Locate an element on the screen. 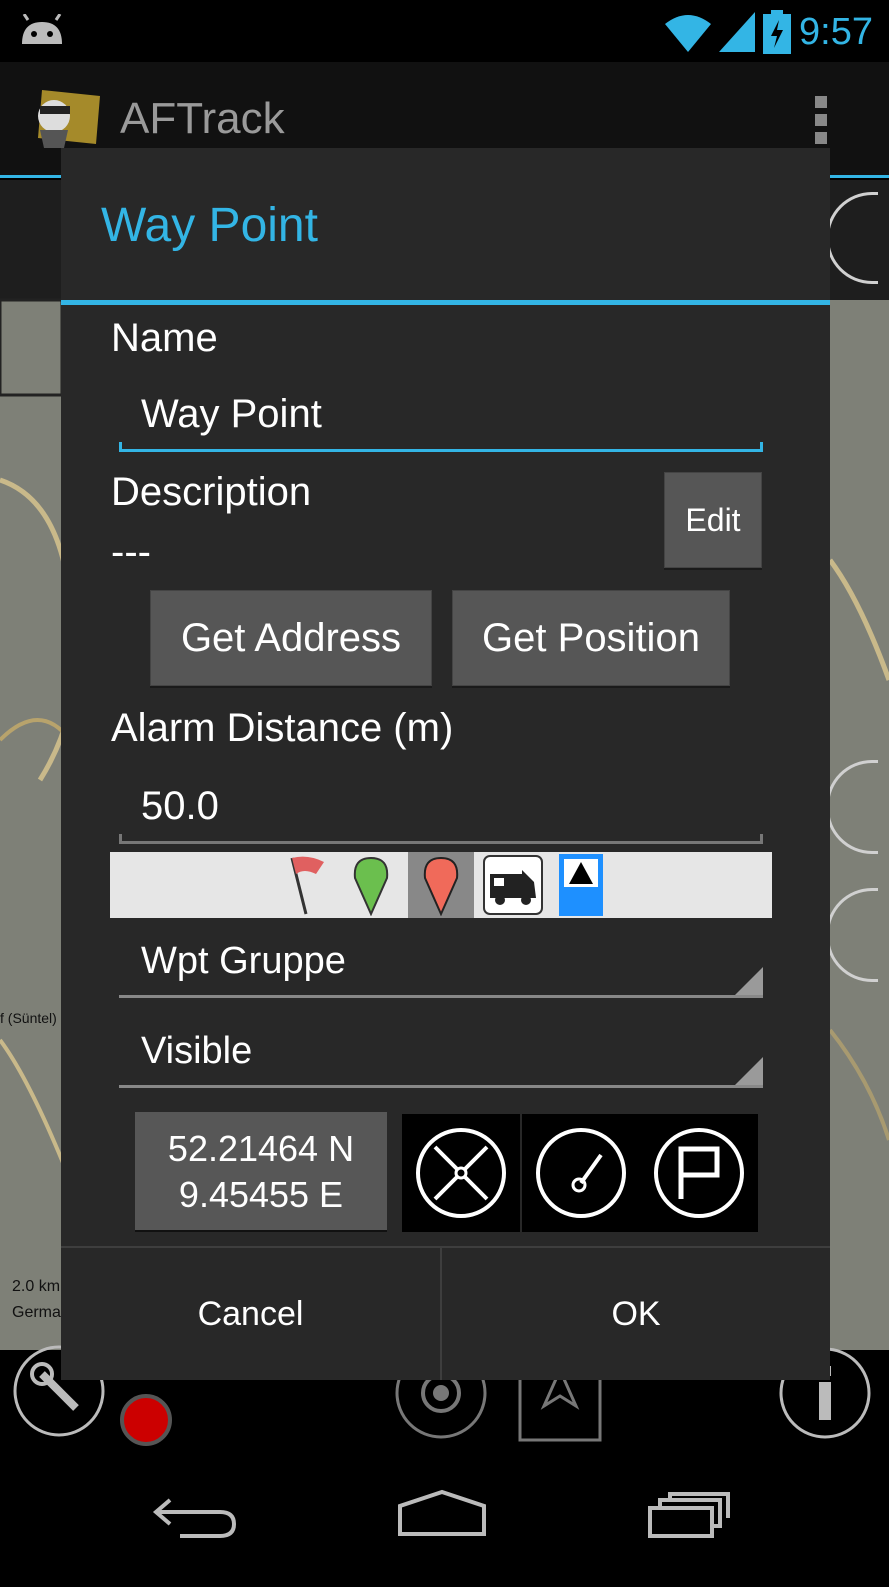  wifi-icon is located at coordinates (688, 33).